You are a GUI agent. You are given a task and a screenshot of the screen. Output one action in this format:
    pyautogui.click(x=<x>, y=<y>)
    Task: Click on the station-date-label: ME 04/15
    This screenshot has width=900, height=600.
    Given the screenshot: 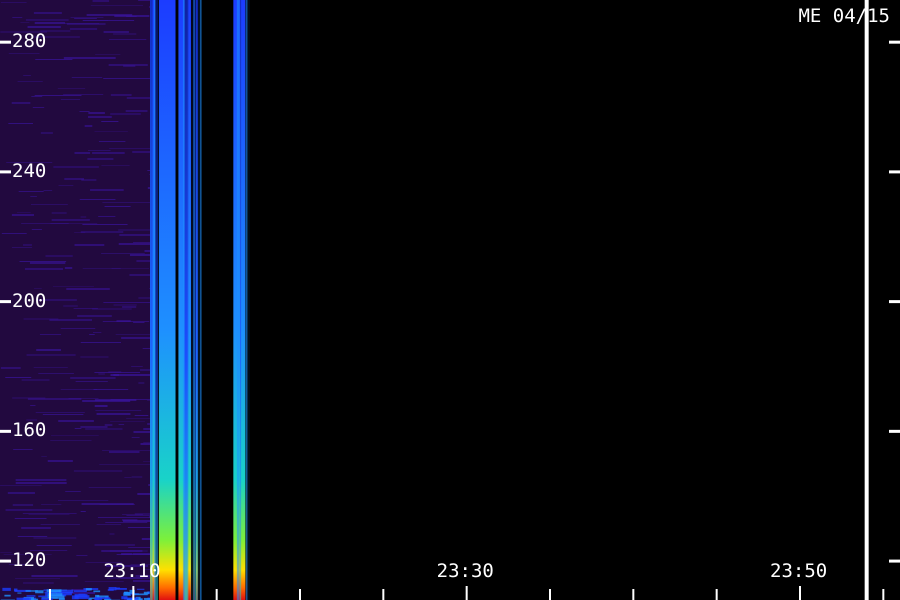 What is the action you would take?
    pyautogui.click(x=844, y=16)
    